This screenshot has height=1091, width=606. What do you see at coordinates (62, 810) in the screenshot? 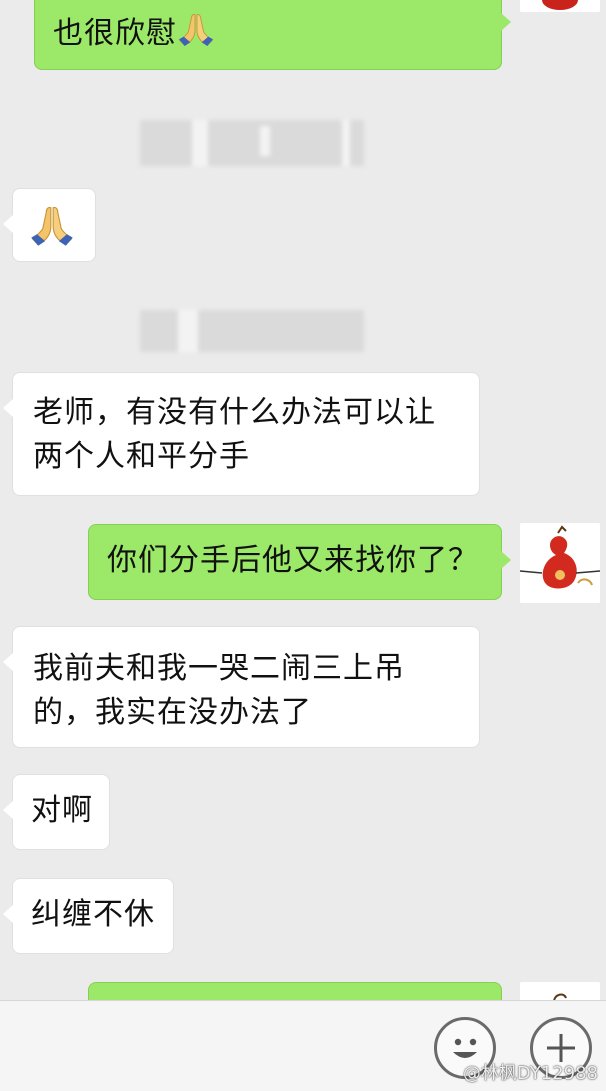
I see `message-text: 对啊` at bounding box center [62, 810].